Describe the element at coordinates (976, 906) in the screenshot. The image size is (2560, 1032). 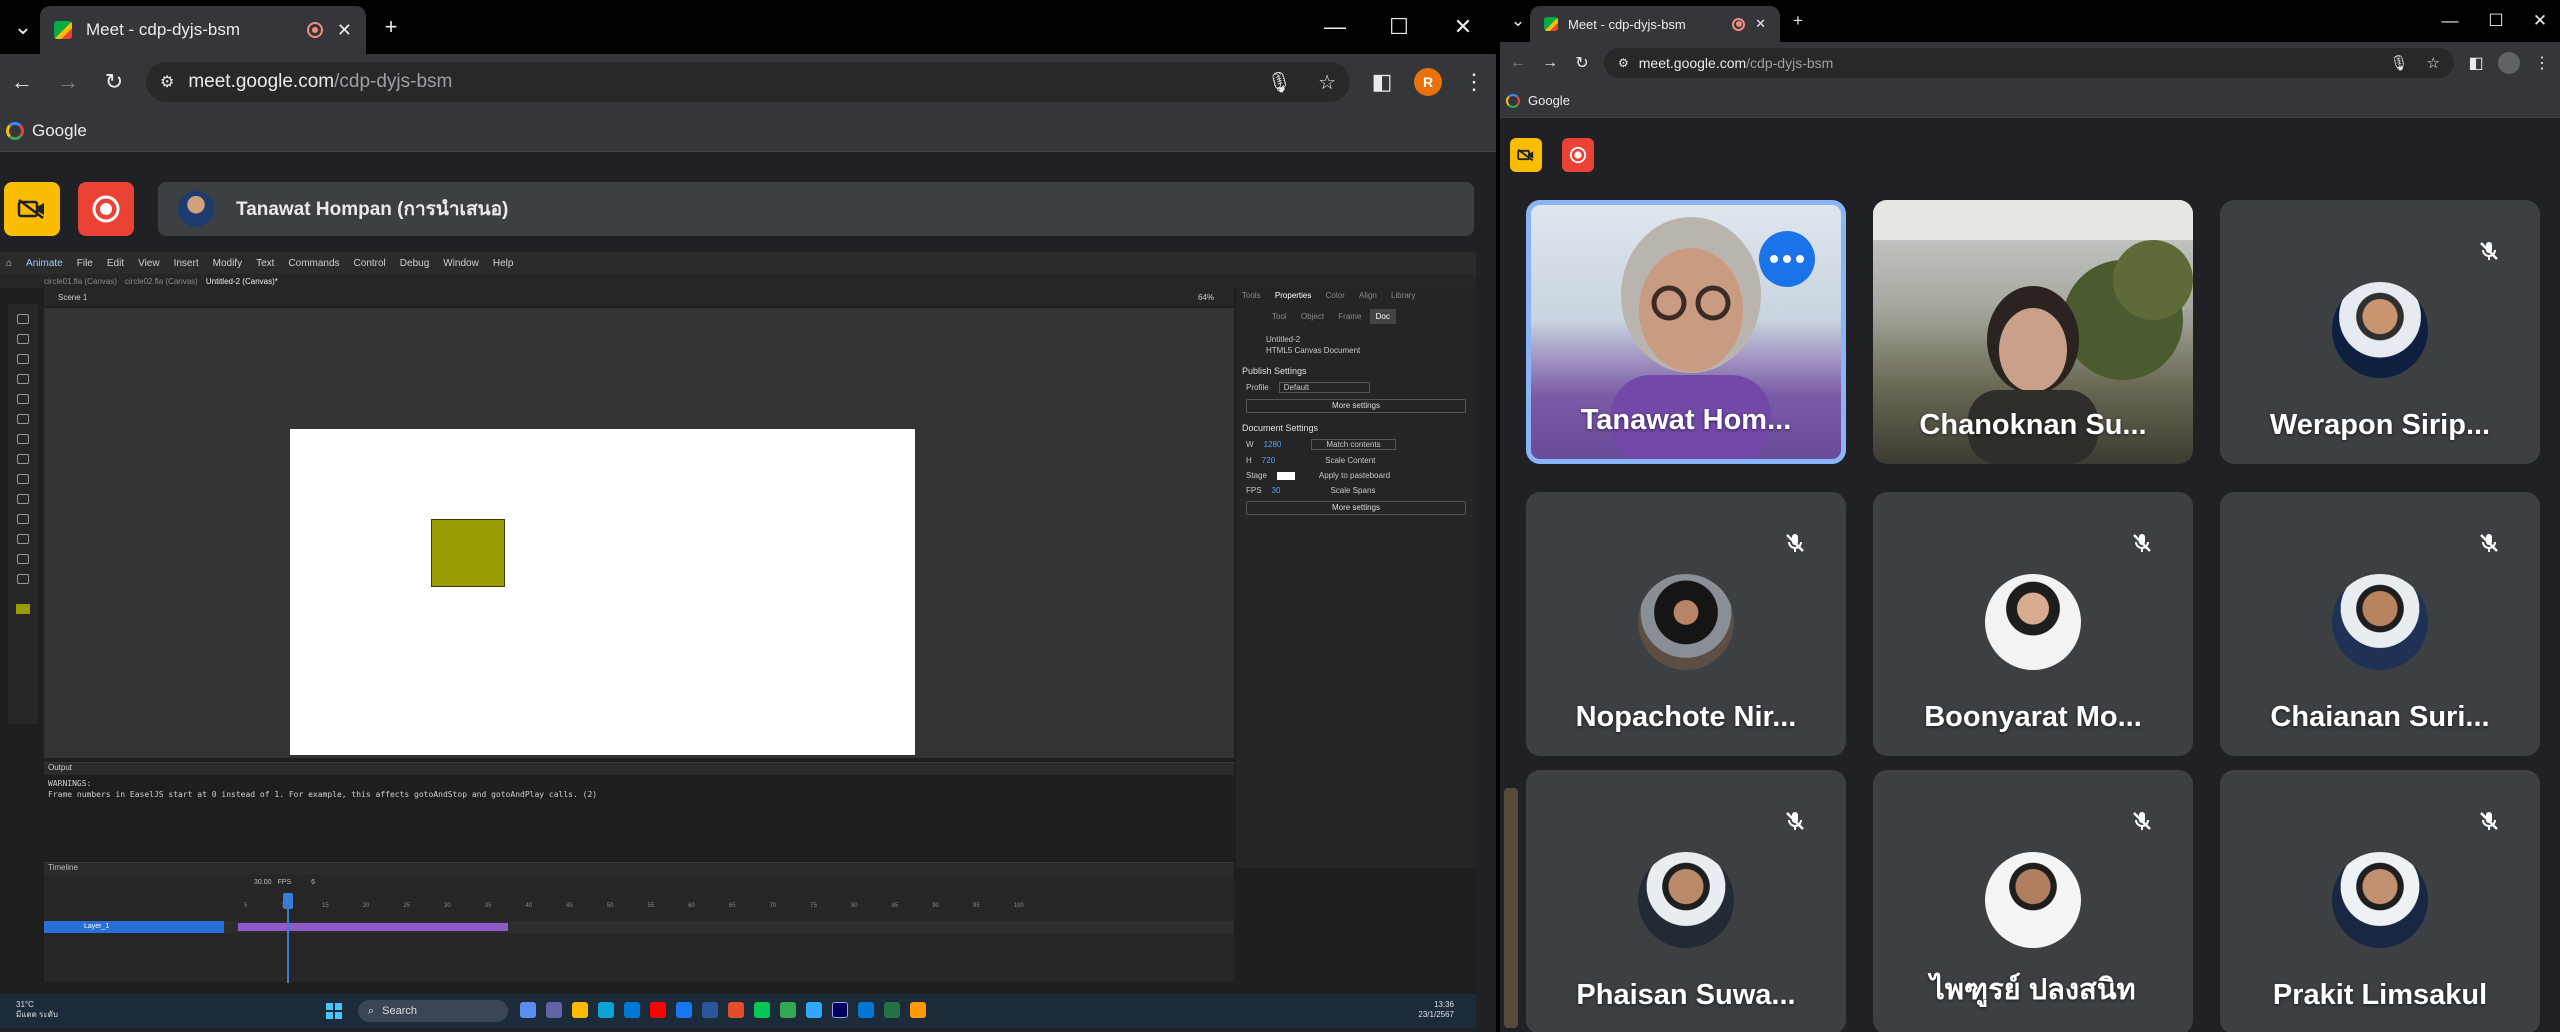
I see `ruler-tick: 95` at that location.